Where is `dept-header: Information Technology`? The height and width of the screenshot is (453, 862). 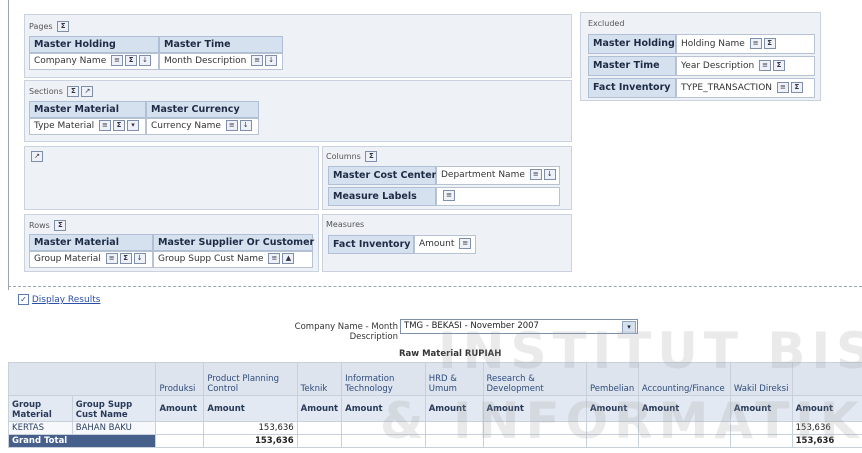
dept-header: Information Technology is located at coordinates (383, 379).